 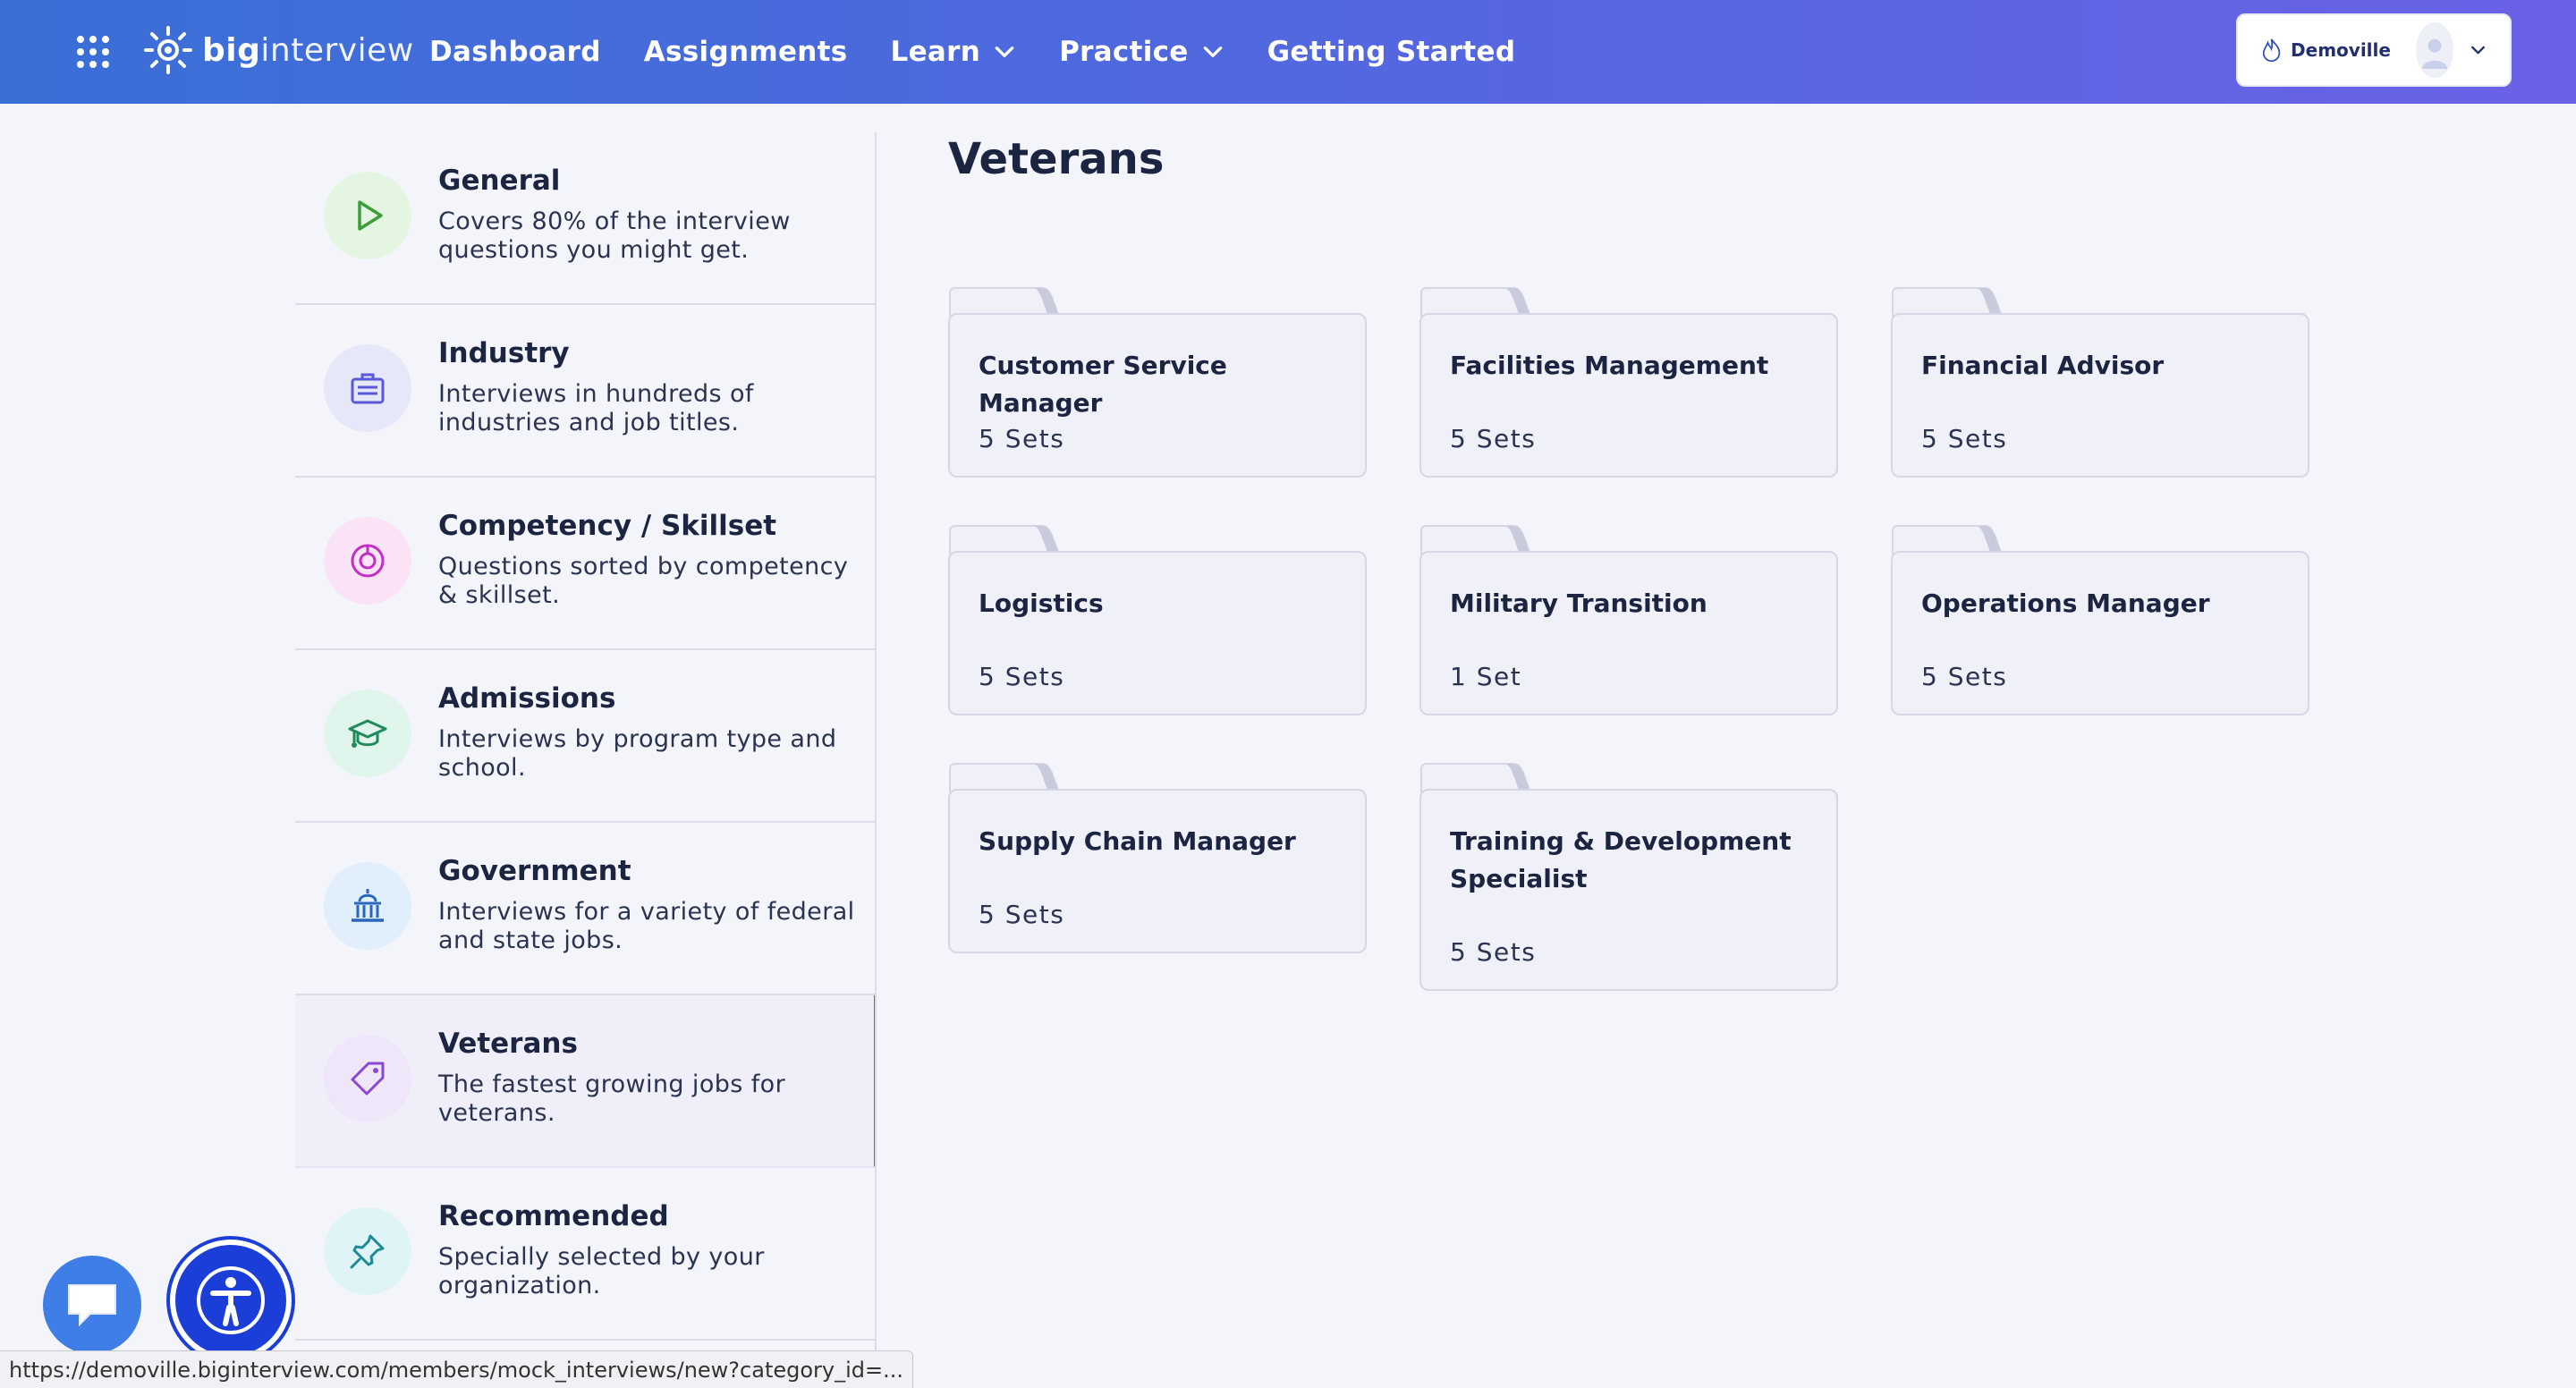 What do you see at coordinates (2434, 50) in the screenshot?
I see `user-avatar-icon` at bounding box center [2434, 50].